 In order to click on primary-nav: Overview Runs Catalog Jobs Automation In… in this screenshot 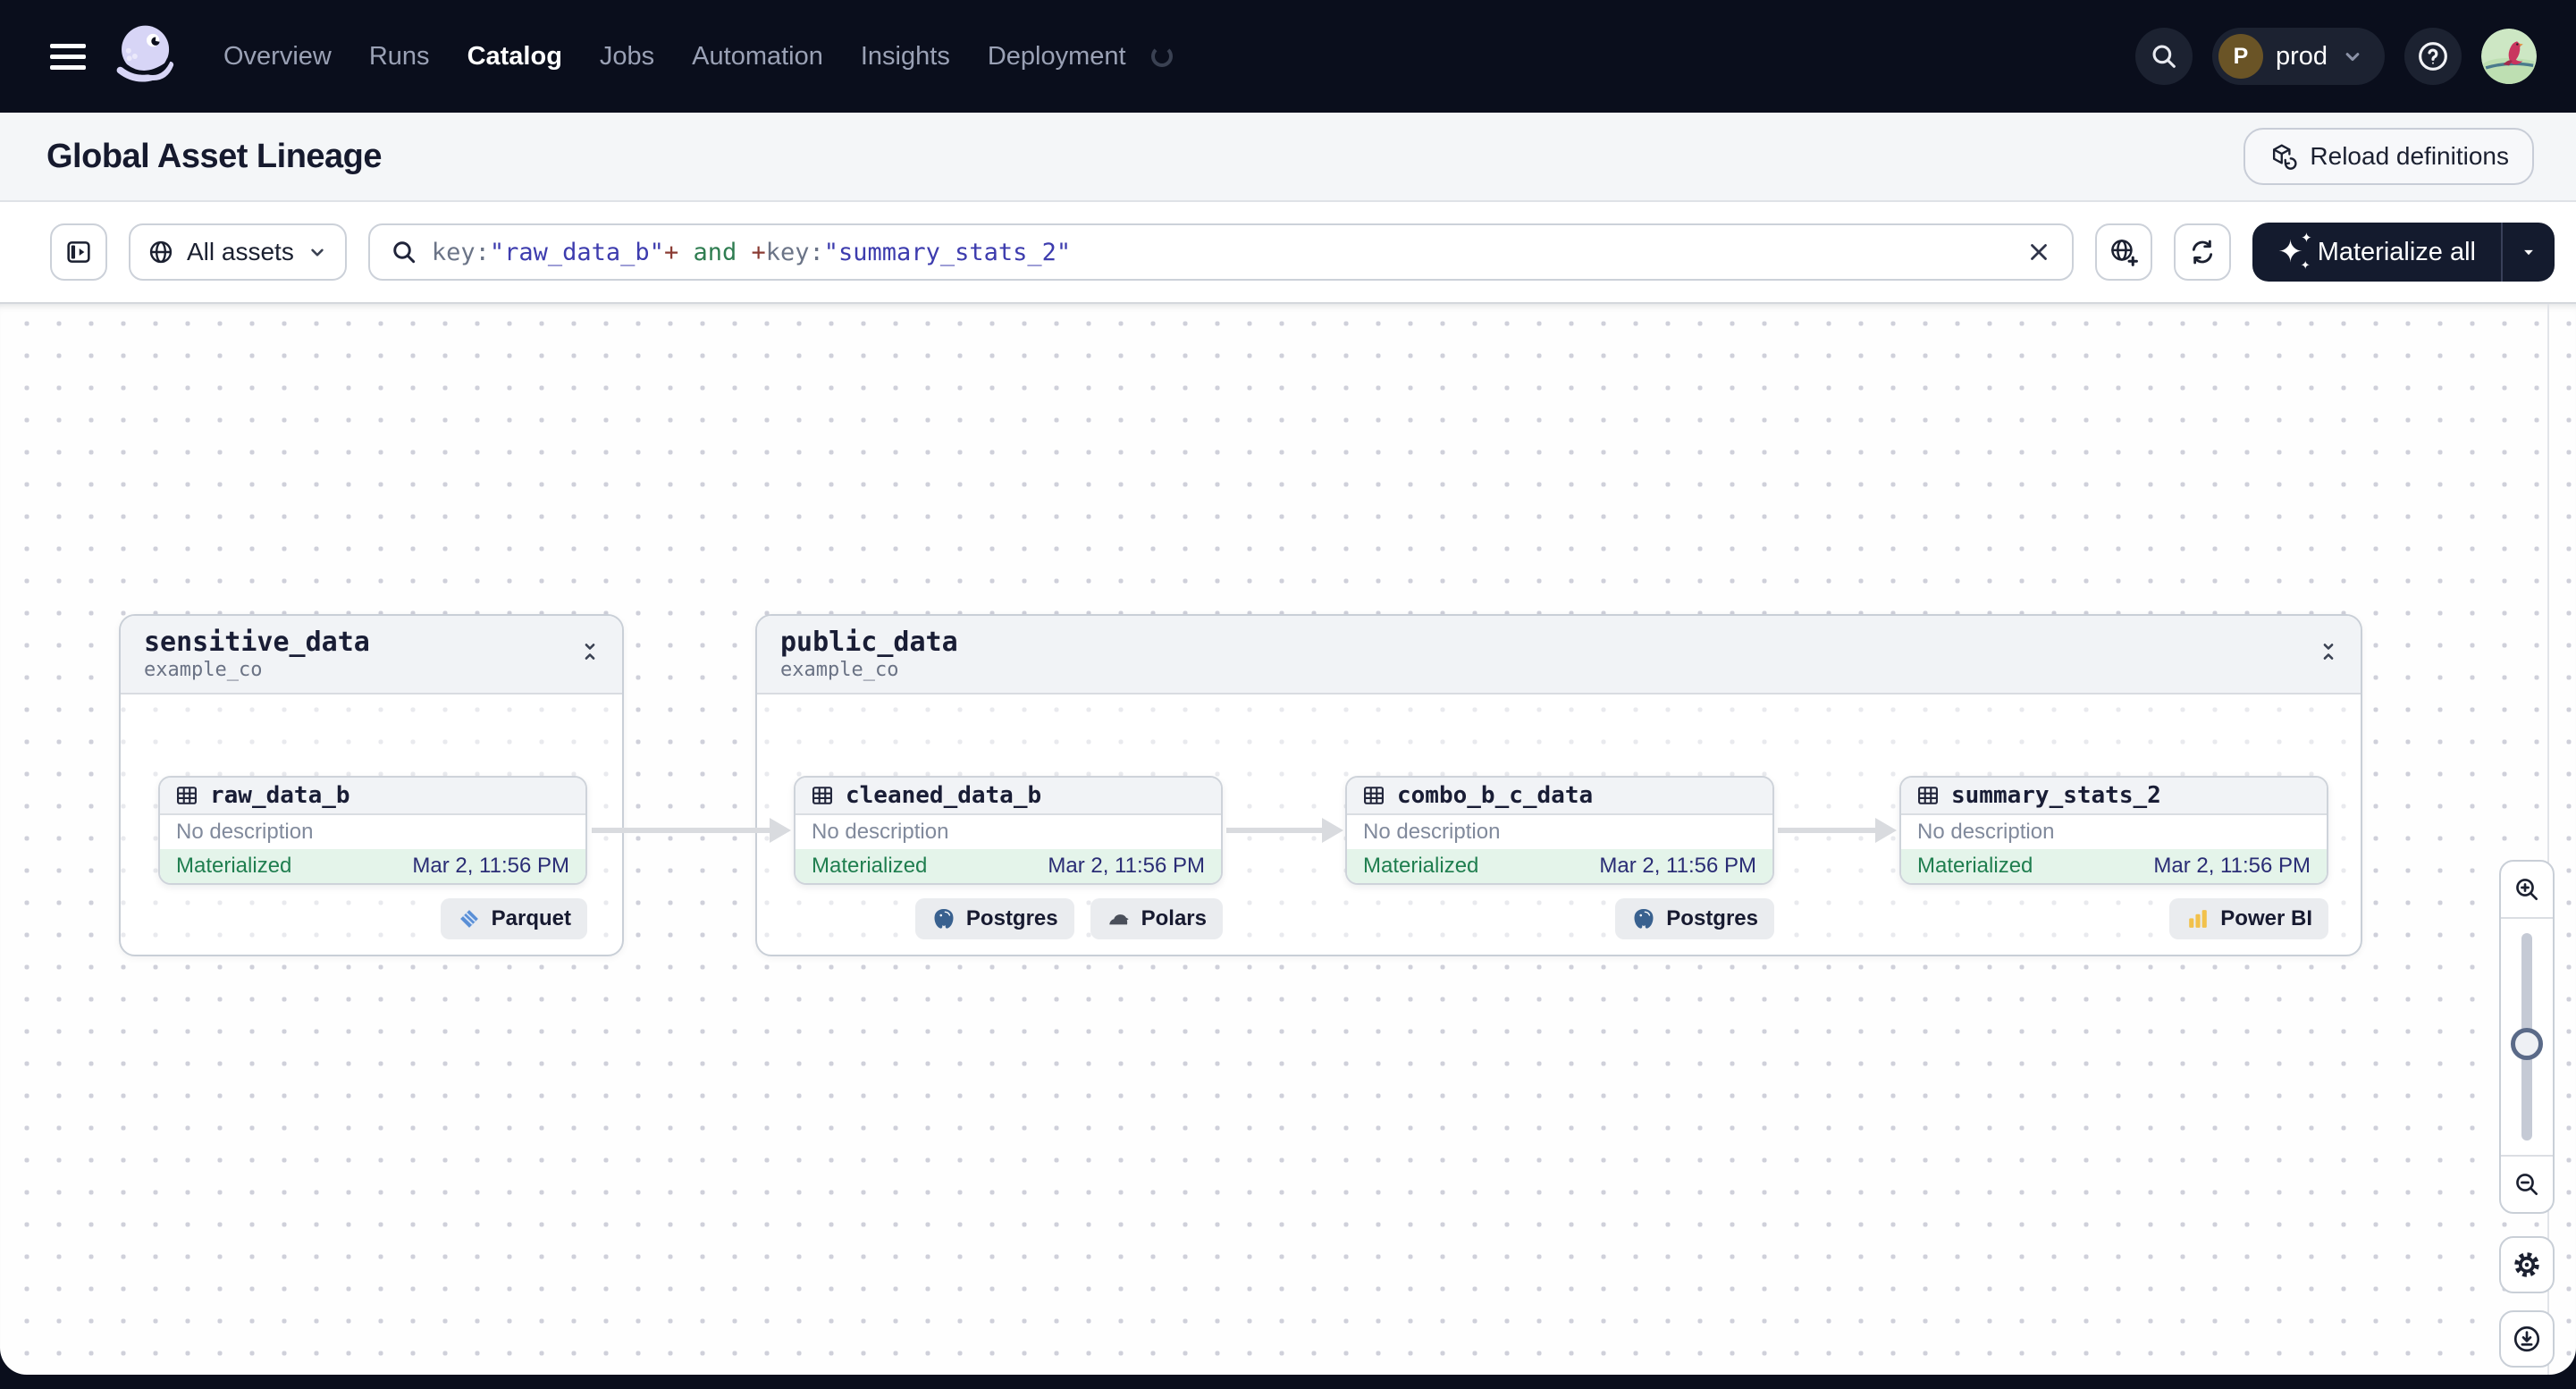, I will do `click(698, 57)`.